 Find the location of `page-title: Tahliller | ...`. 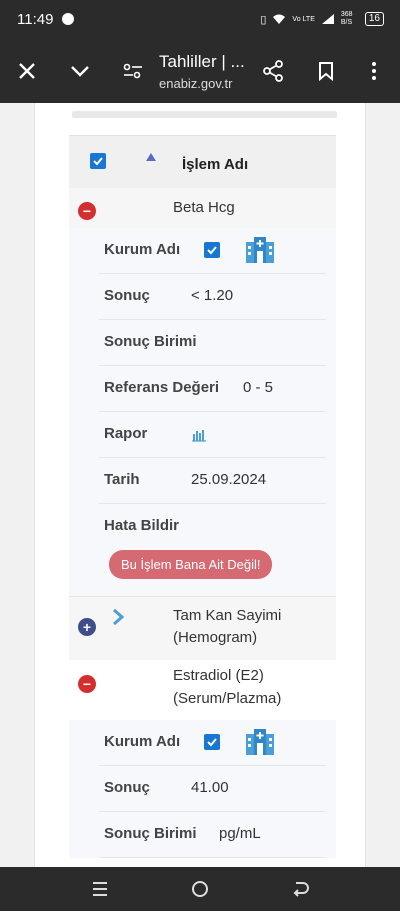

page-title: Tahliller | ... is located at coordinates (202, 61).